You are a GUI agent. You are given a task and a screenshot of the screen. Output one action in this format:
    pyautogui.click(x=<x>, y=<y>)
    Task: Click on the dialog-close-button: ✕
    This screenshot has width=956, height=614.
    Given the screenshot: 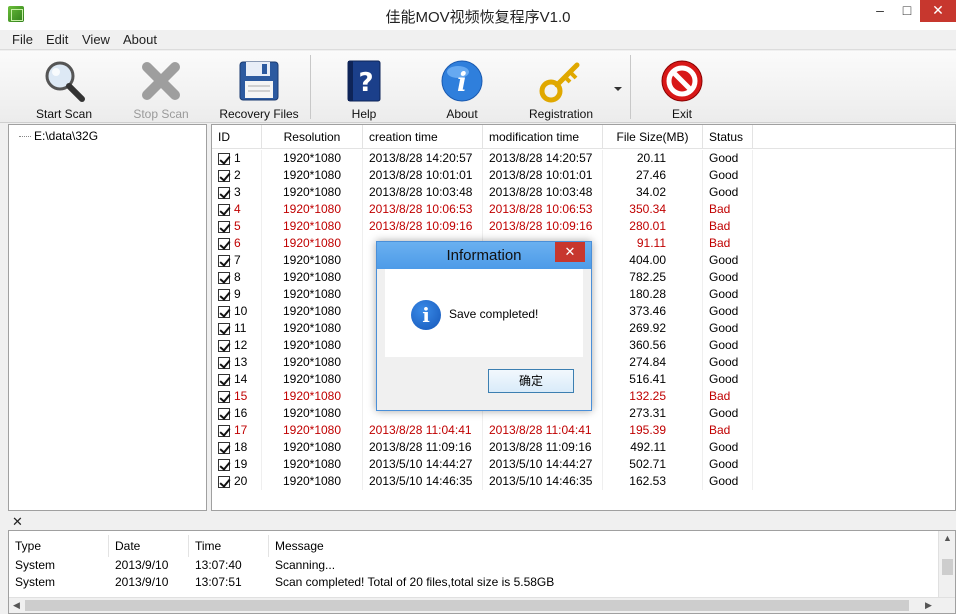 What is the action you would take?
    pyautogui.click(x=570, y=252)
    